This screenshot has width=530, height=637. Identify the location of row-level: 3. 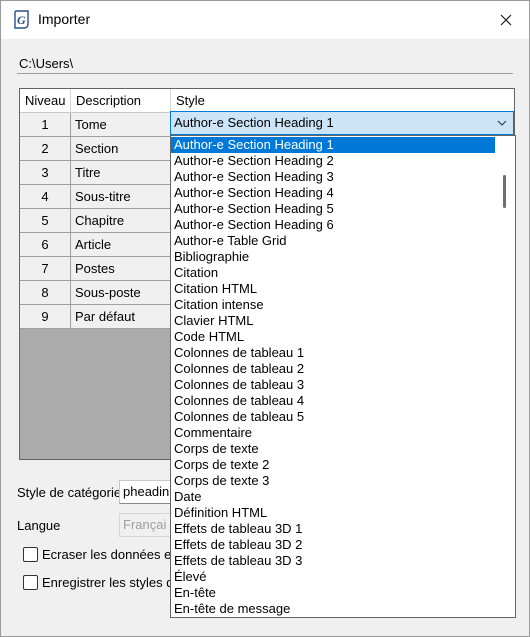
(45, 173).